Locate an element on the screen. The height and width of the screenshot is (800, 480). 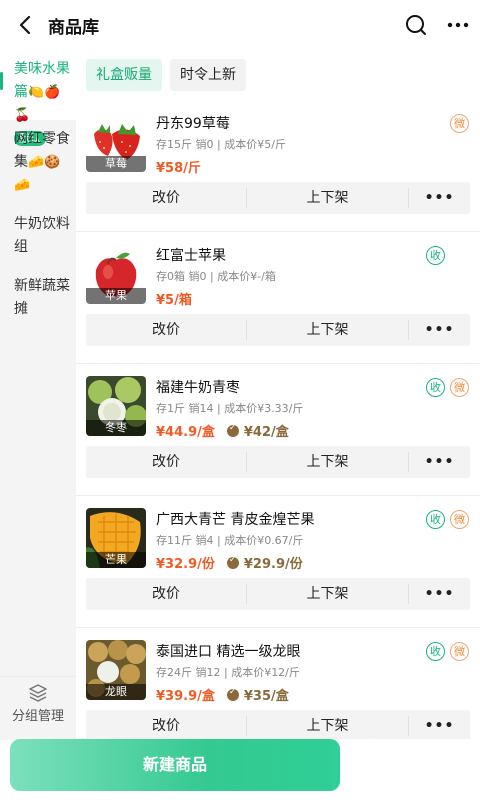
sidebar-item-milk: 牛奶饮料组 is located at coordinates (38, 236).